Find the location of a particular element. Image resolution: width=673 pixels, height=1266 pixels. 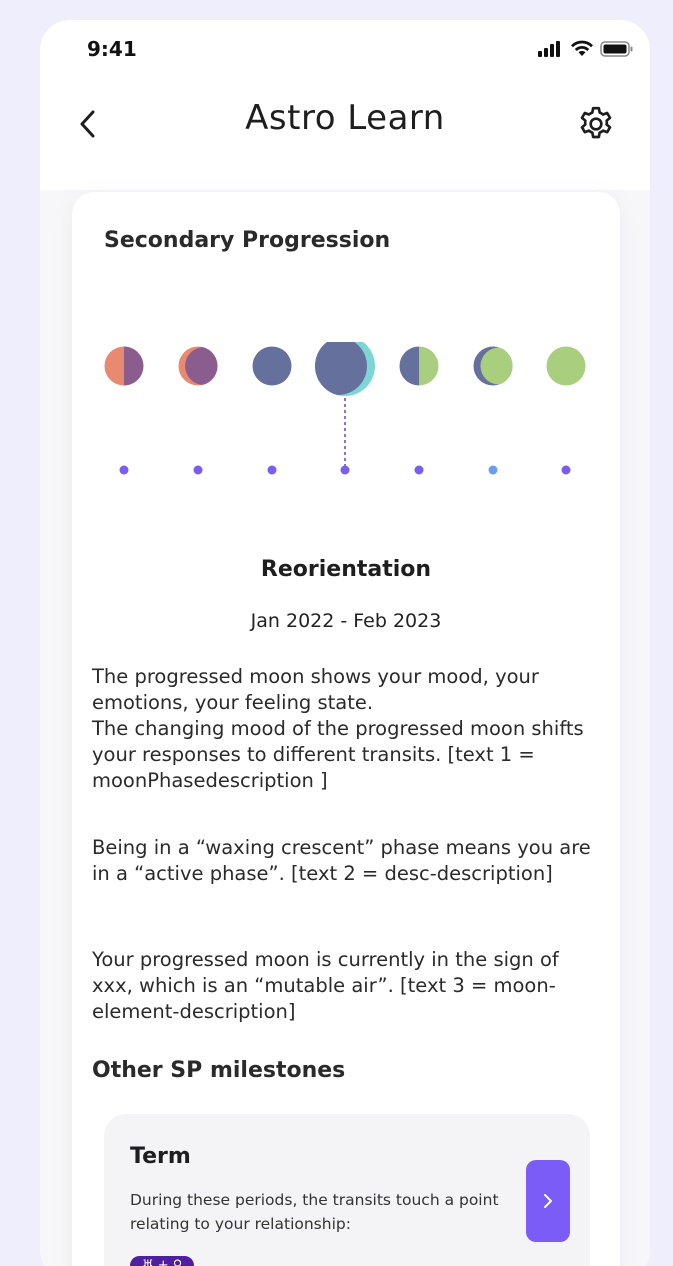

other-milestones-title: Other SP milestones is located at coordinates (219, 1070).